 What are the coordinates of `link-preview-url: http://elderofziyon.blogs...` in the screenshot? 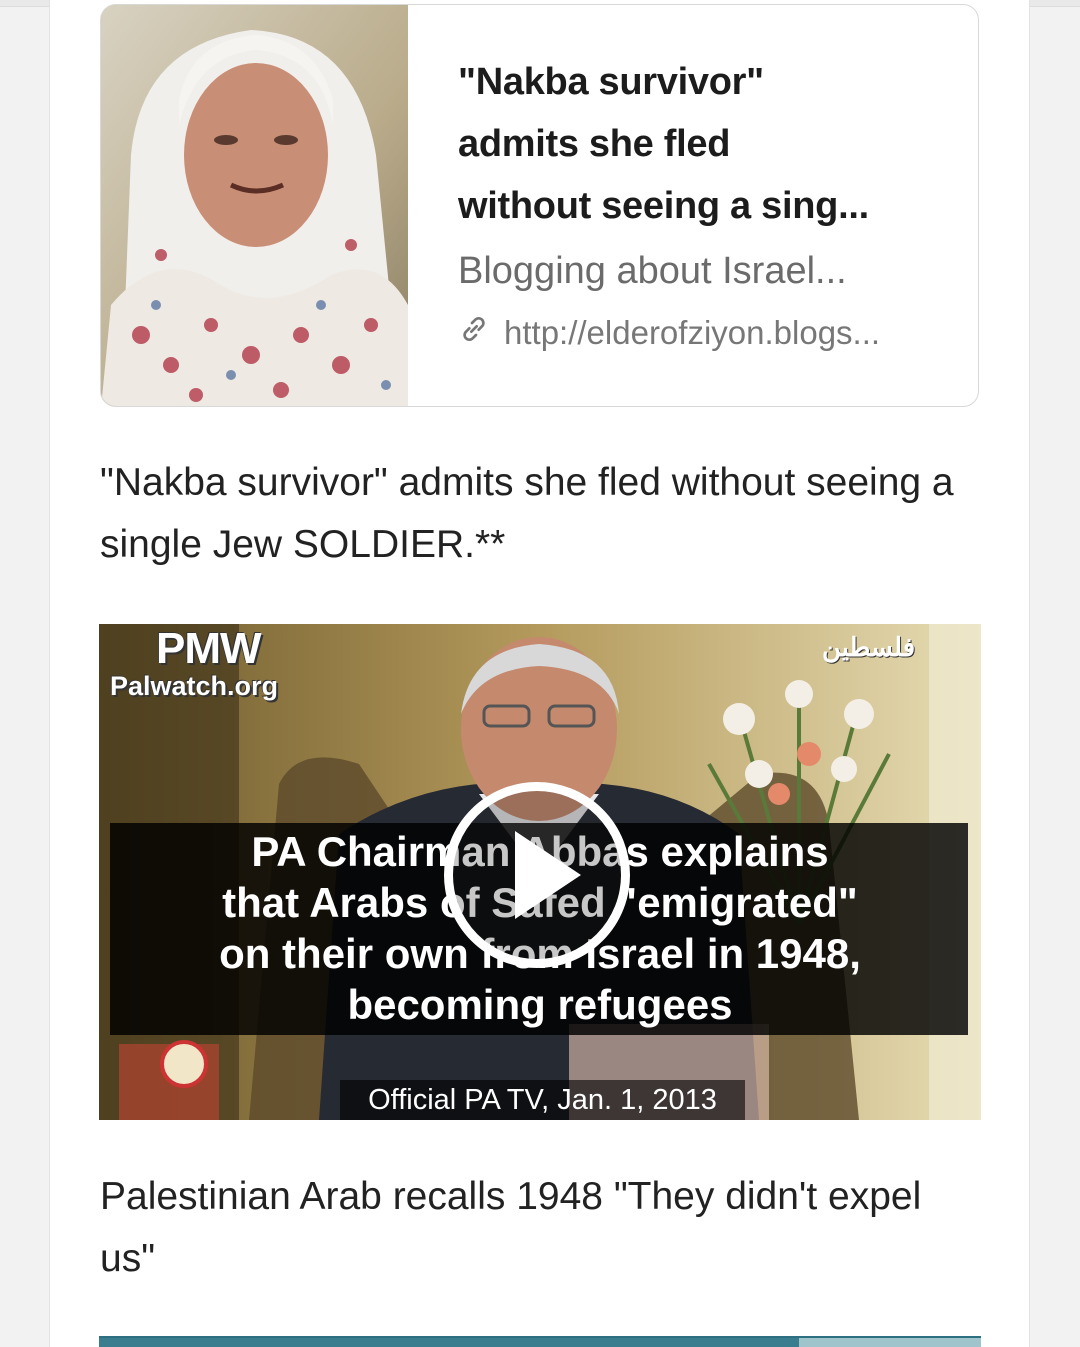 It's located at (698, 333).